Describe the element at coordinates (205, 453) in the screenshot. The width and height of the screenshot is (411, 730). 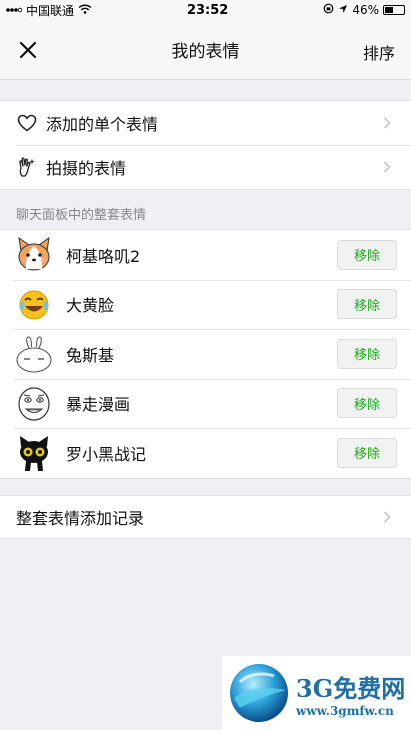
I see `list-item: 罗小黑战记 移除` at that location.